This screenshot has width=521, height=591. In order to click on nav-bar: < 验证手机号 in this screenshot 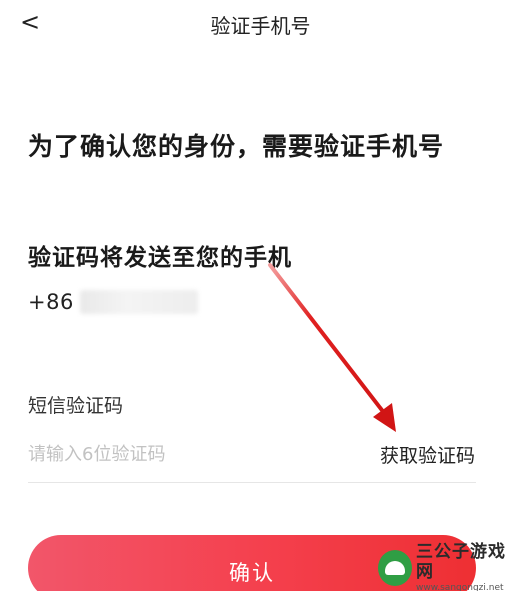, I will do `click(260, 24)`.